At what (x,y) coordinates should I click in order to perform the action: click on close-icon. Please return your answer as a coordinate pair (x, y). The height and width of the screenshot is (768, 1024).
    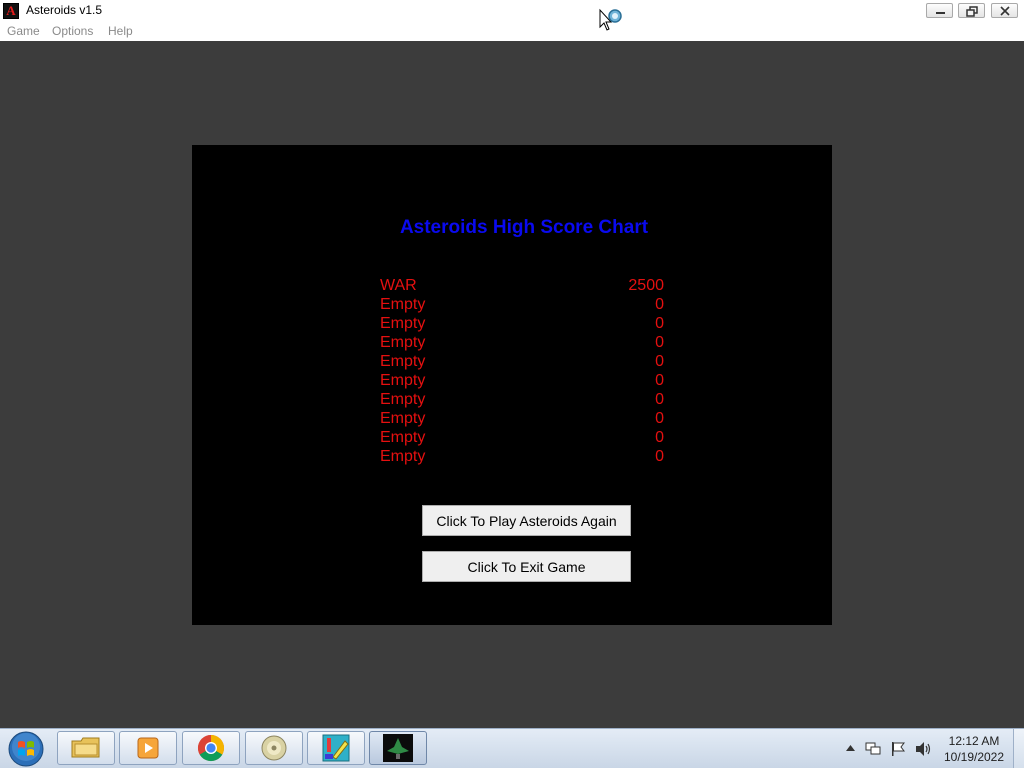
    Looking at the image, I should click on (1005, 11).